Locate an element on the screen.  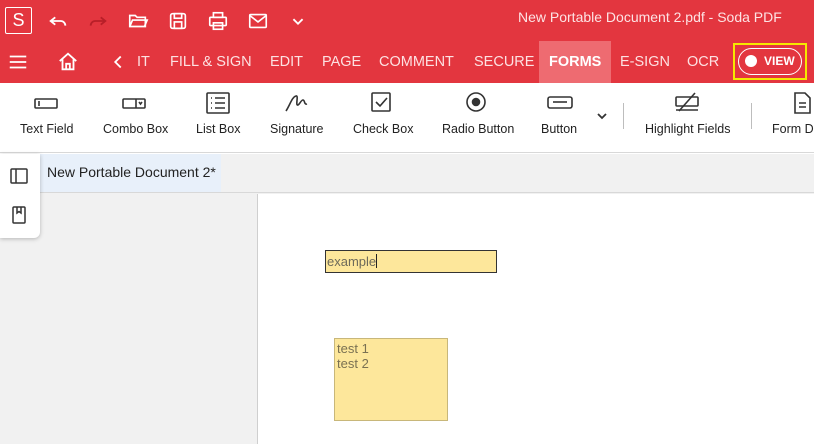
check-box-label: Check Box is located at coordinates (383, 129).